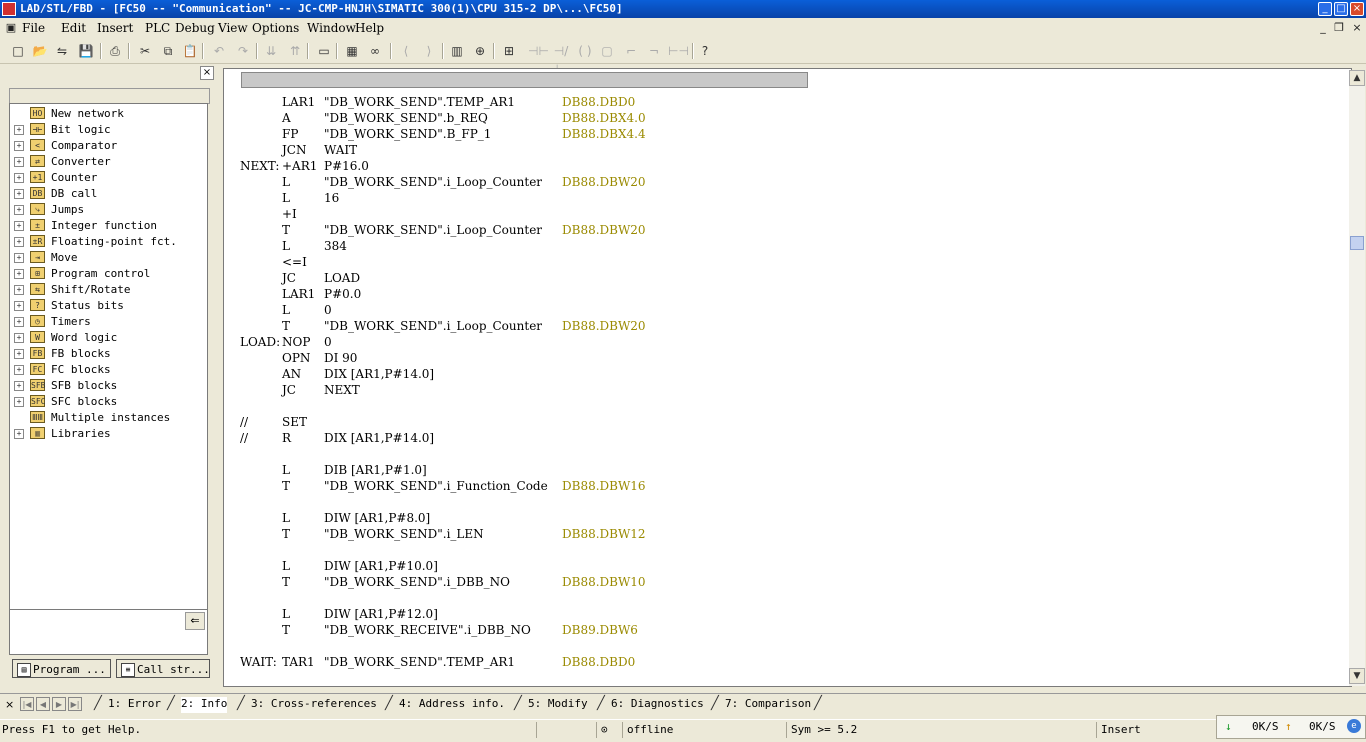 This screenshot has width=1366, height=742. Describe the element at coordinates (107, 274) in the screenshot. I see `catalog-item: + ⊞ Program control` at that location.